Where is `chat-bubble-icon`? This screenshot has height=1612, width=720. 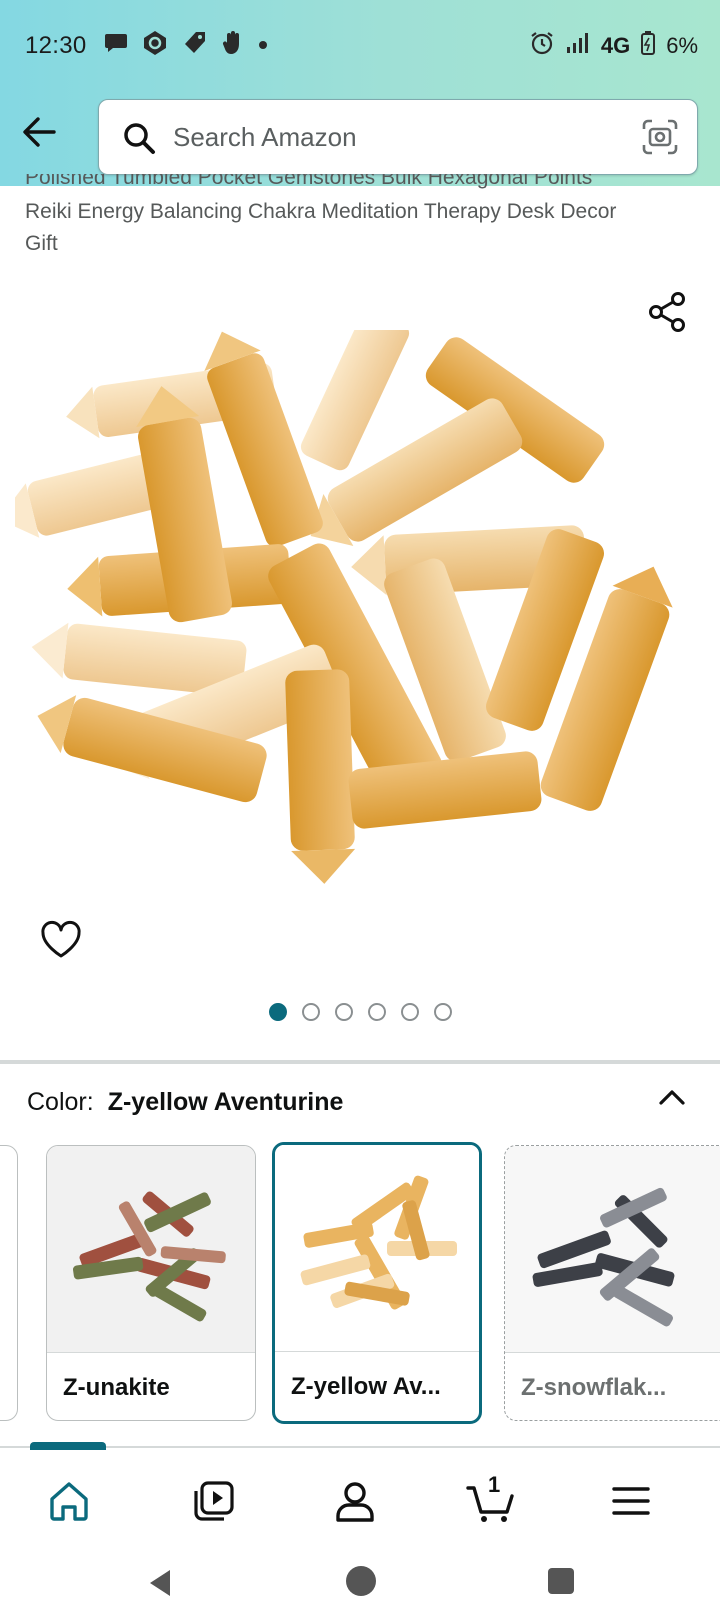
chat-bubble-icon is located at coordinates (116, 45).